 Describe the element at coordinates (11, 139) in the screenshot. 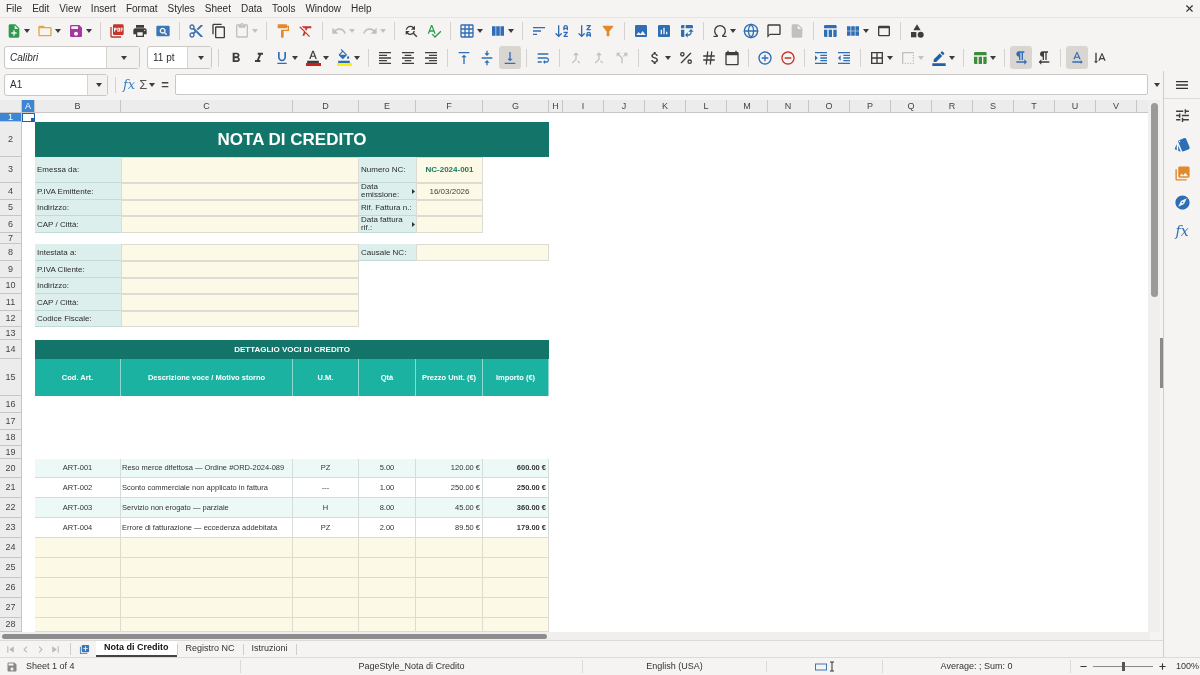

I see `row-header: 2` at that location.